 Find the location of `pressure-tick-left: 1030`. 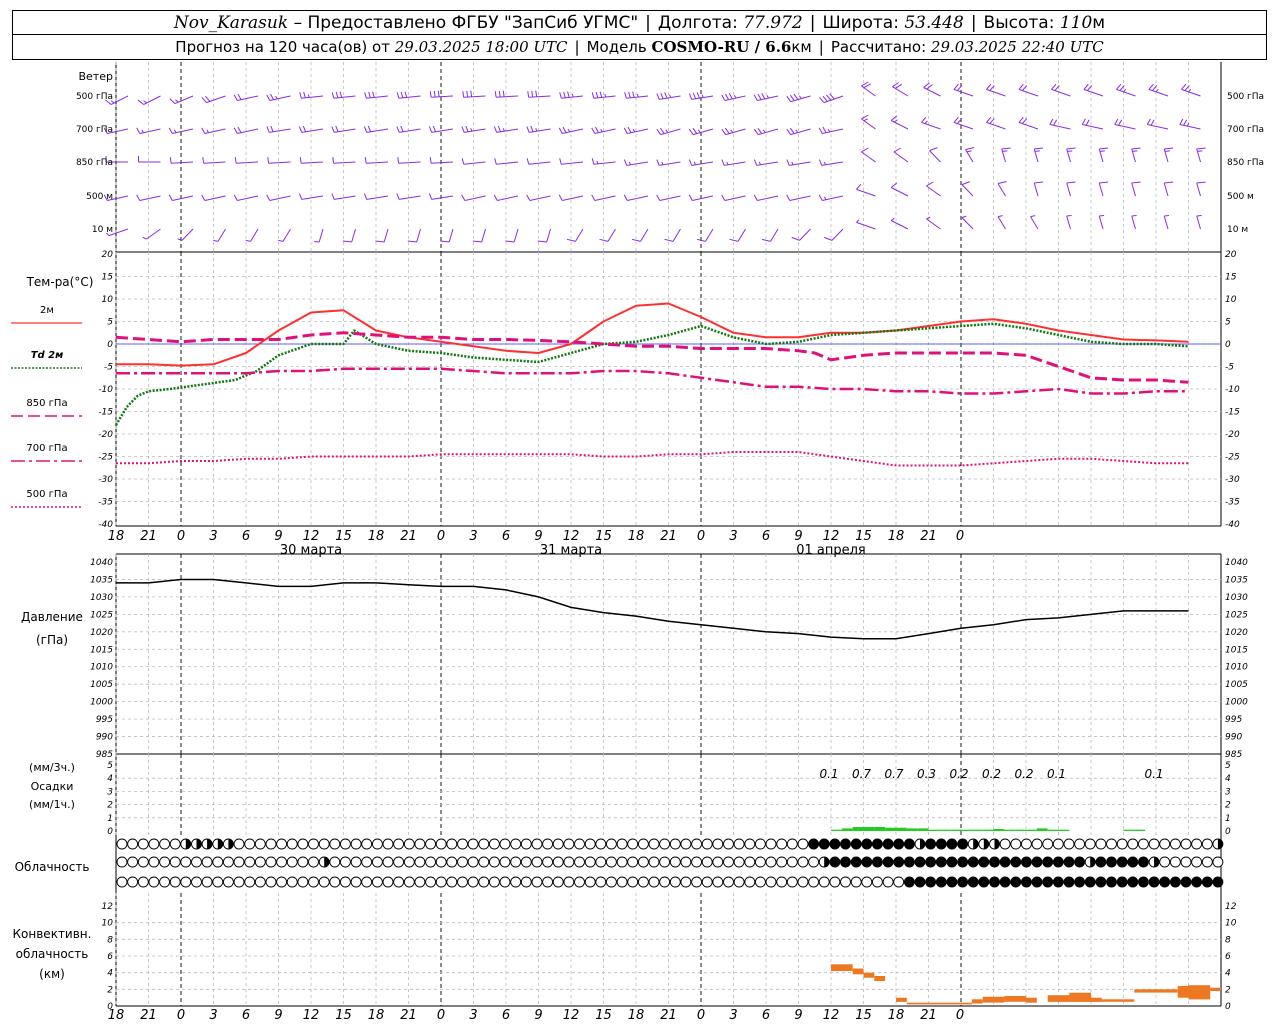

pressure-tick-left: 1030 is located at coordinates (101, 598).